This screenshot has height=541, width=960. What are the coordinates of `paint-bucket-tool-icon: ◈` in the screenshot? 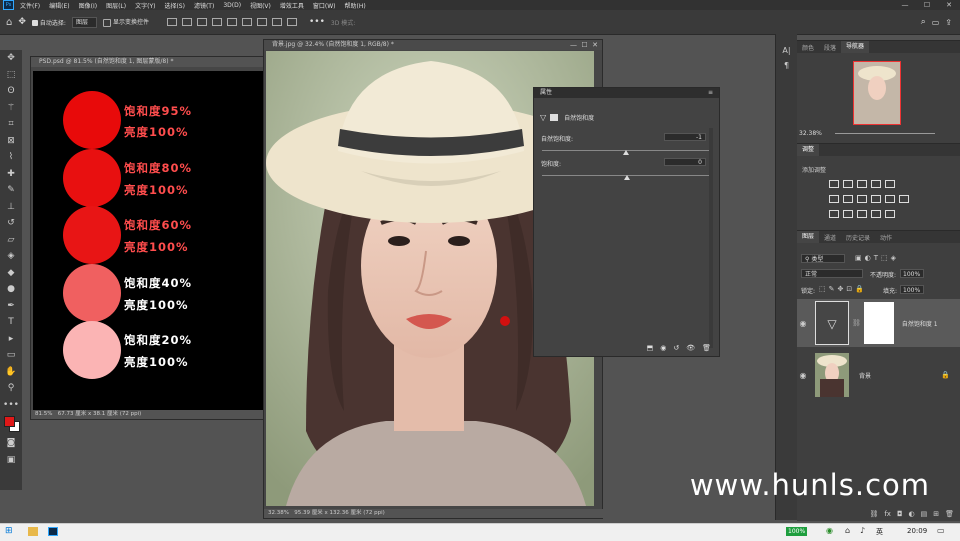 It's located at (11, 256).